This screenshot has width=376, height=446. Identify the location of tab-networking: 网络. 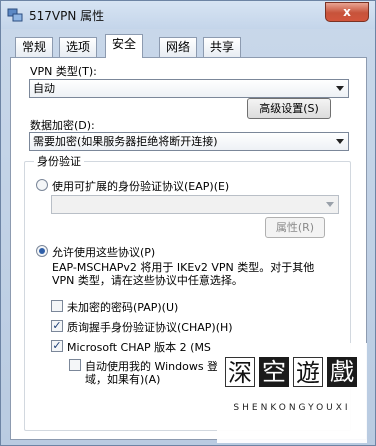
(178, 47).